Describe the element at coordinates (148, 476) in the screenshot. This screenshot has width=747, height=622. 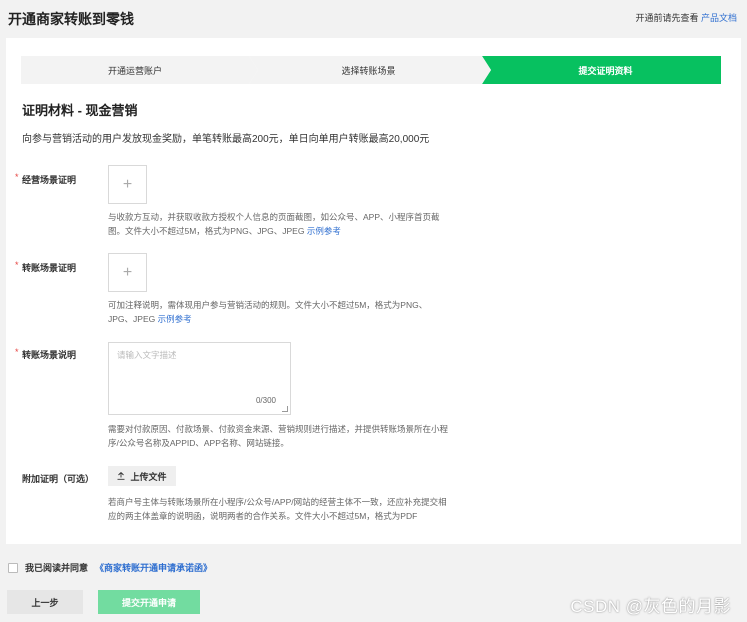
I see `upload-button-label: 上传文件` at that location.